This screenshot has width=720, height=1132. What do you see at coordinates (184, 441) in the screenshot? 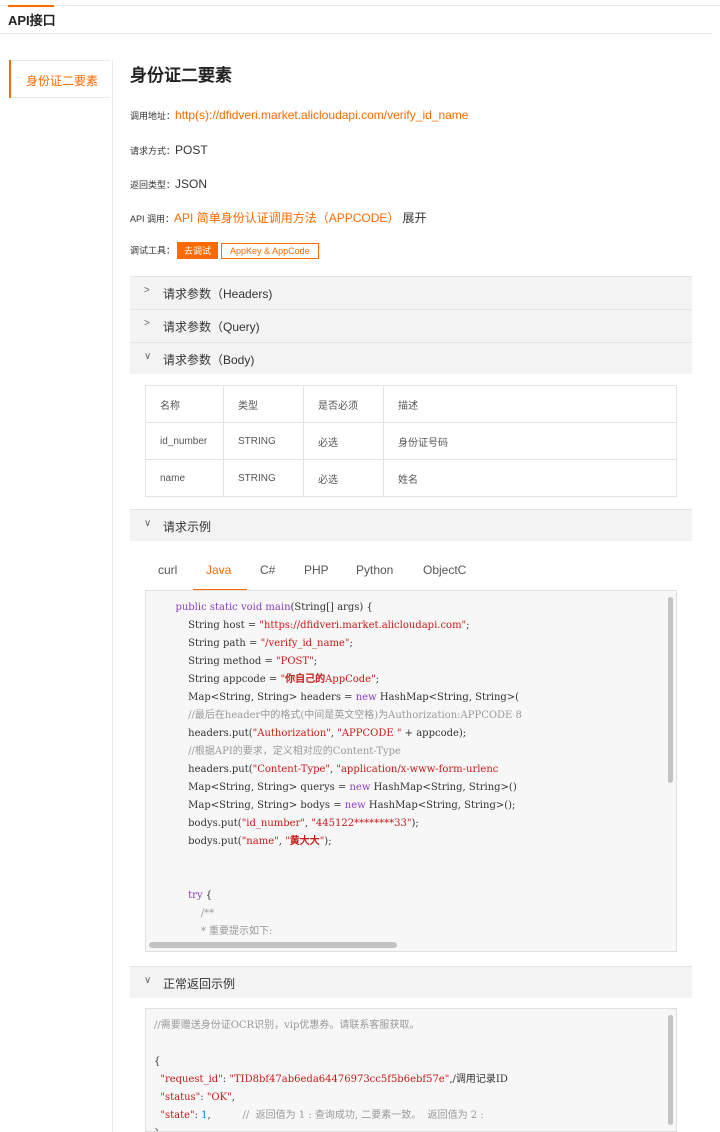
I see `table-cell: id_number` at bounding box center [184, 441].